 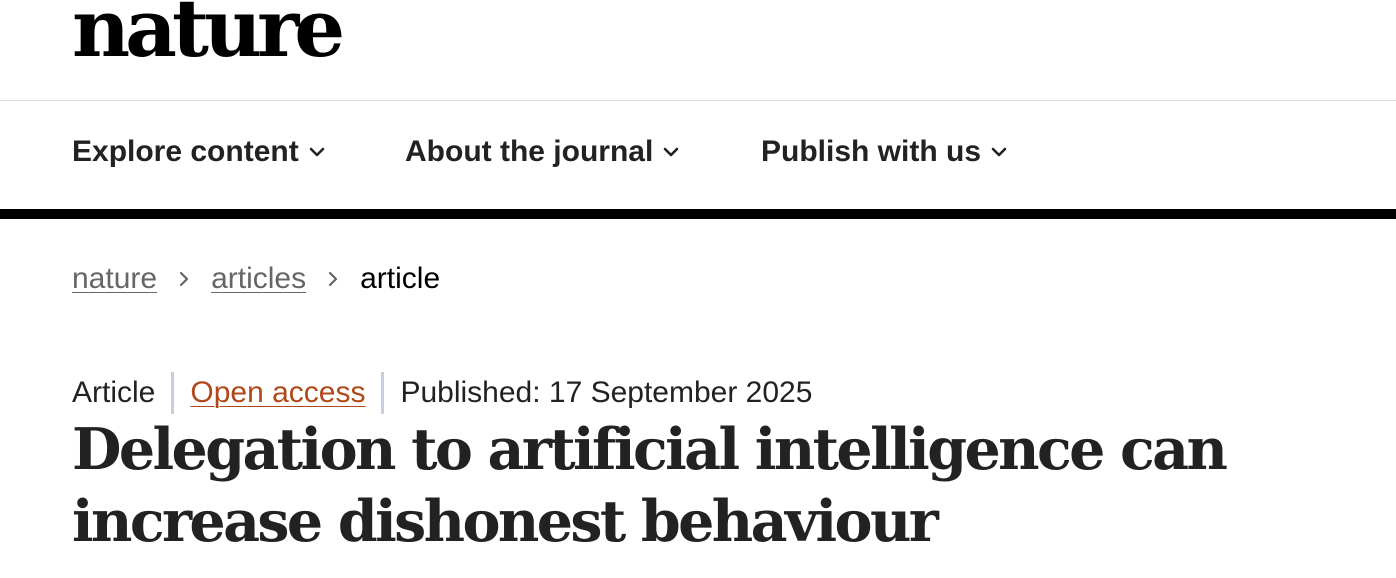 I want to click on nav-about-the-journal: About the journal, so click(x=542, y=152).